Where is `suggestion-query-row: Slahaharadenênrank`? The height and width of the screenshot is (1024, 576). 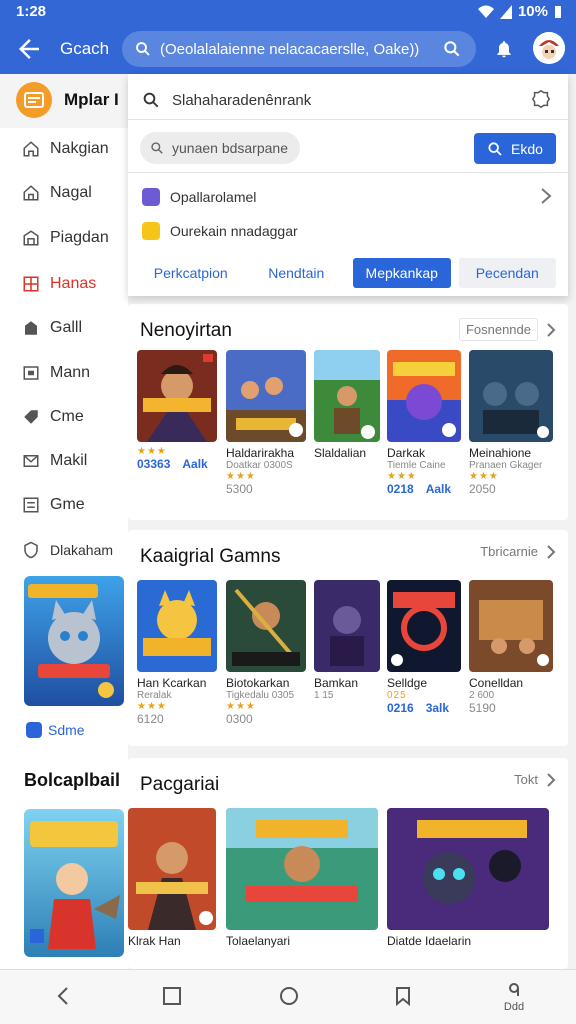 suggestion-query-row: Slahaharadenênrank is located at coordinates (348, 100).